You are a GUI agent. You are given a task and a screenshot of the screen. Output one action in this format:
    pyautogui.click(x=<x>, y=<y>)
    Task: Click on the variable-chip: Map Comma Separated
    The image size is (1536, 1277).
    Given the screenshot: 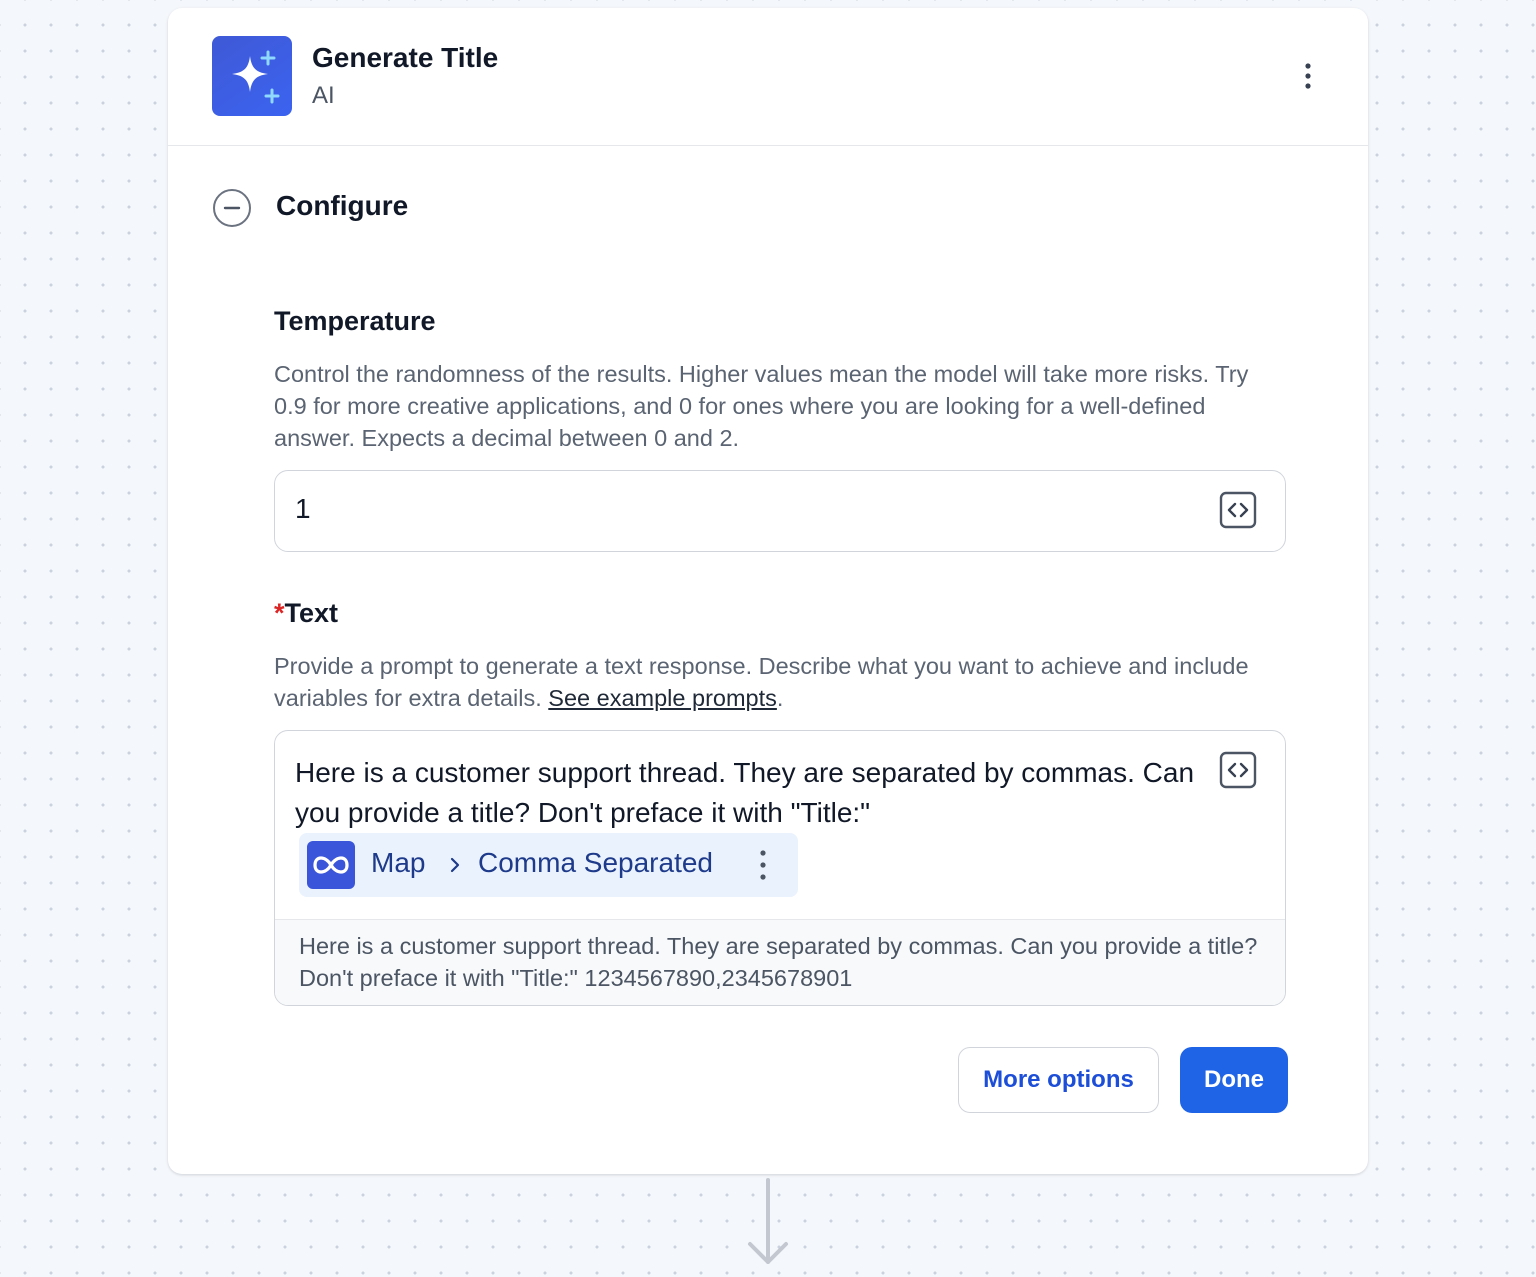 What is the action you would take?
    pyautogui.click(x=548, y=865)
    